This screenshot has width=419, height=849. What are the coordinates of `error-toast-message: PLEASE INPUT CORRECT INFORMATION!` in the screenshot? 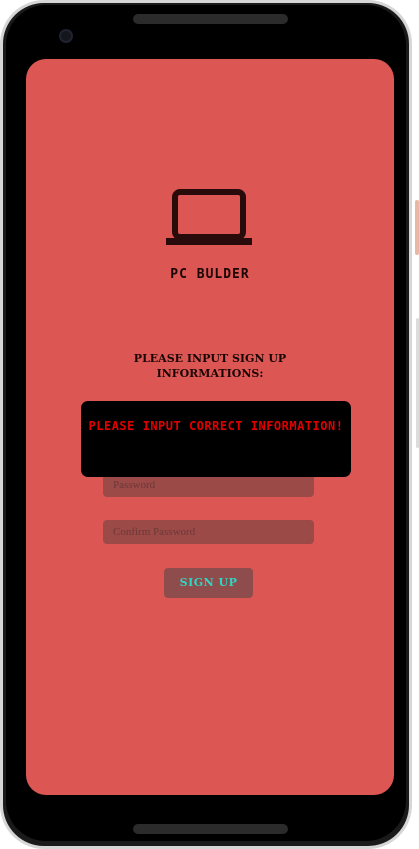 It's located at (216, 426).